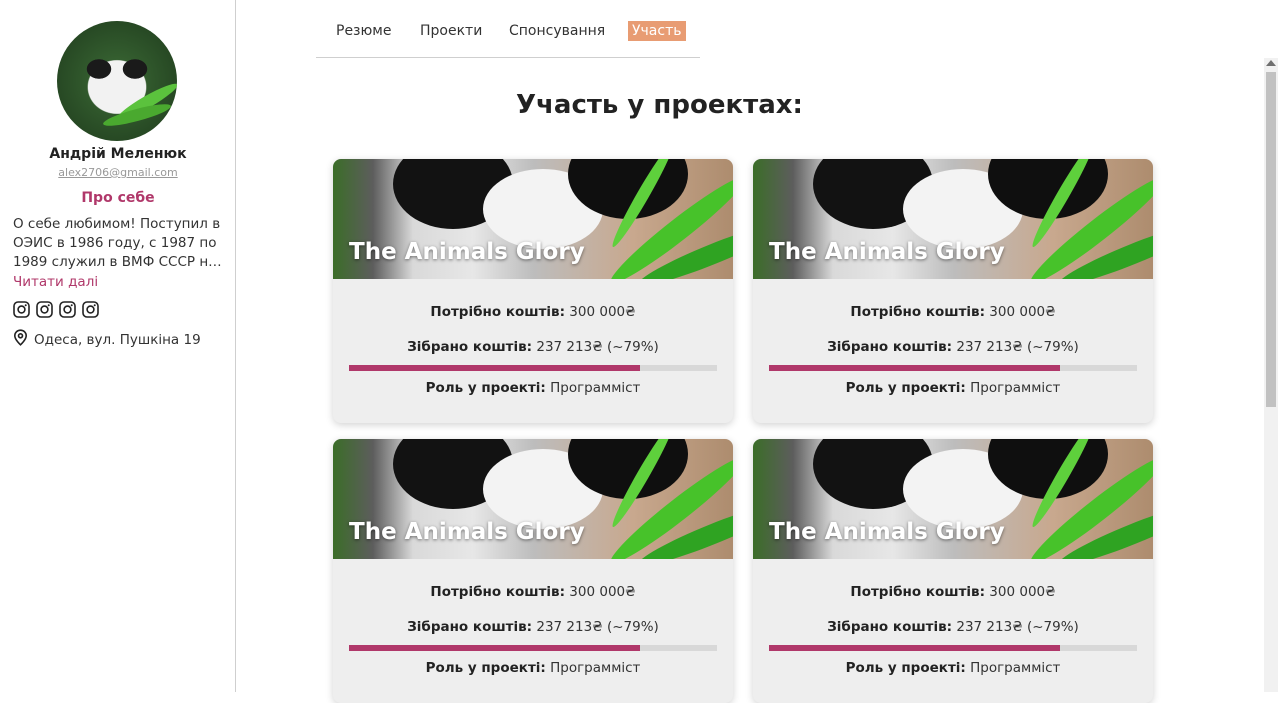  I want to click on profile-name: Андрій Меленюк, so click(118, 154).